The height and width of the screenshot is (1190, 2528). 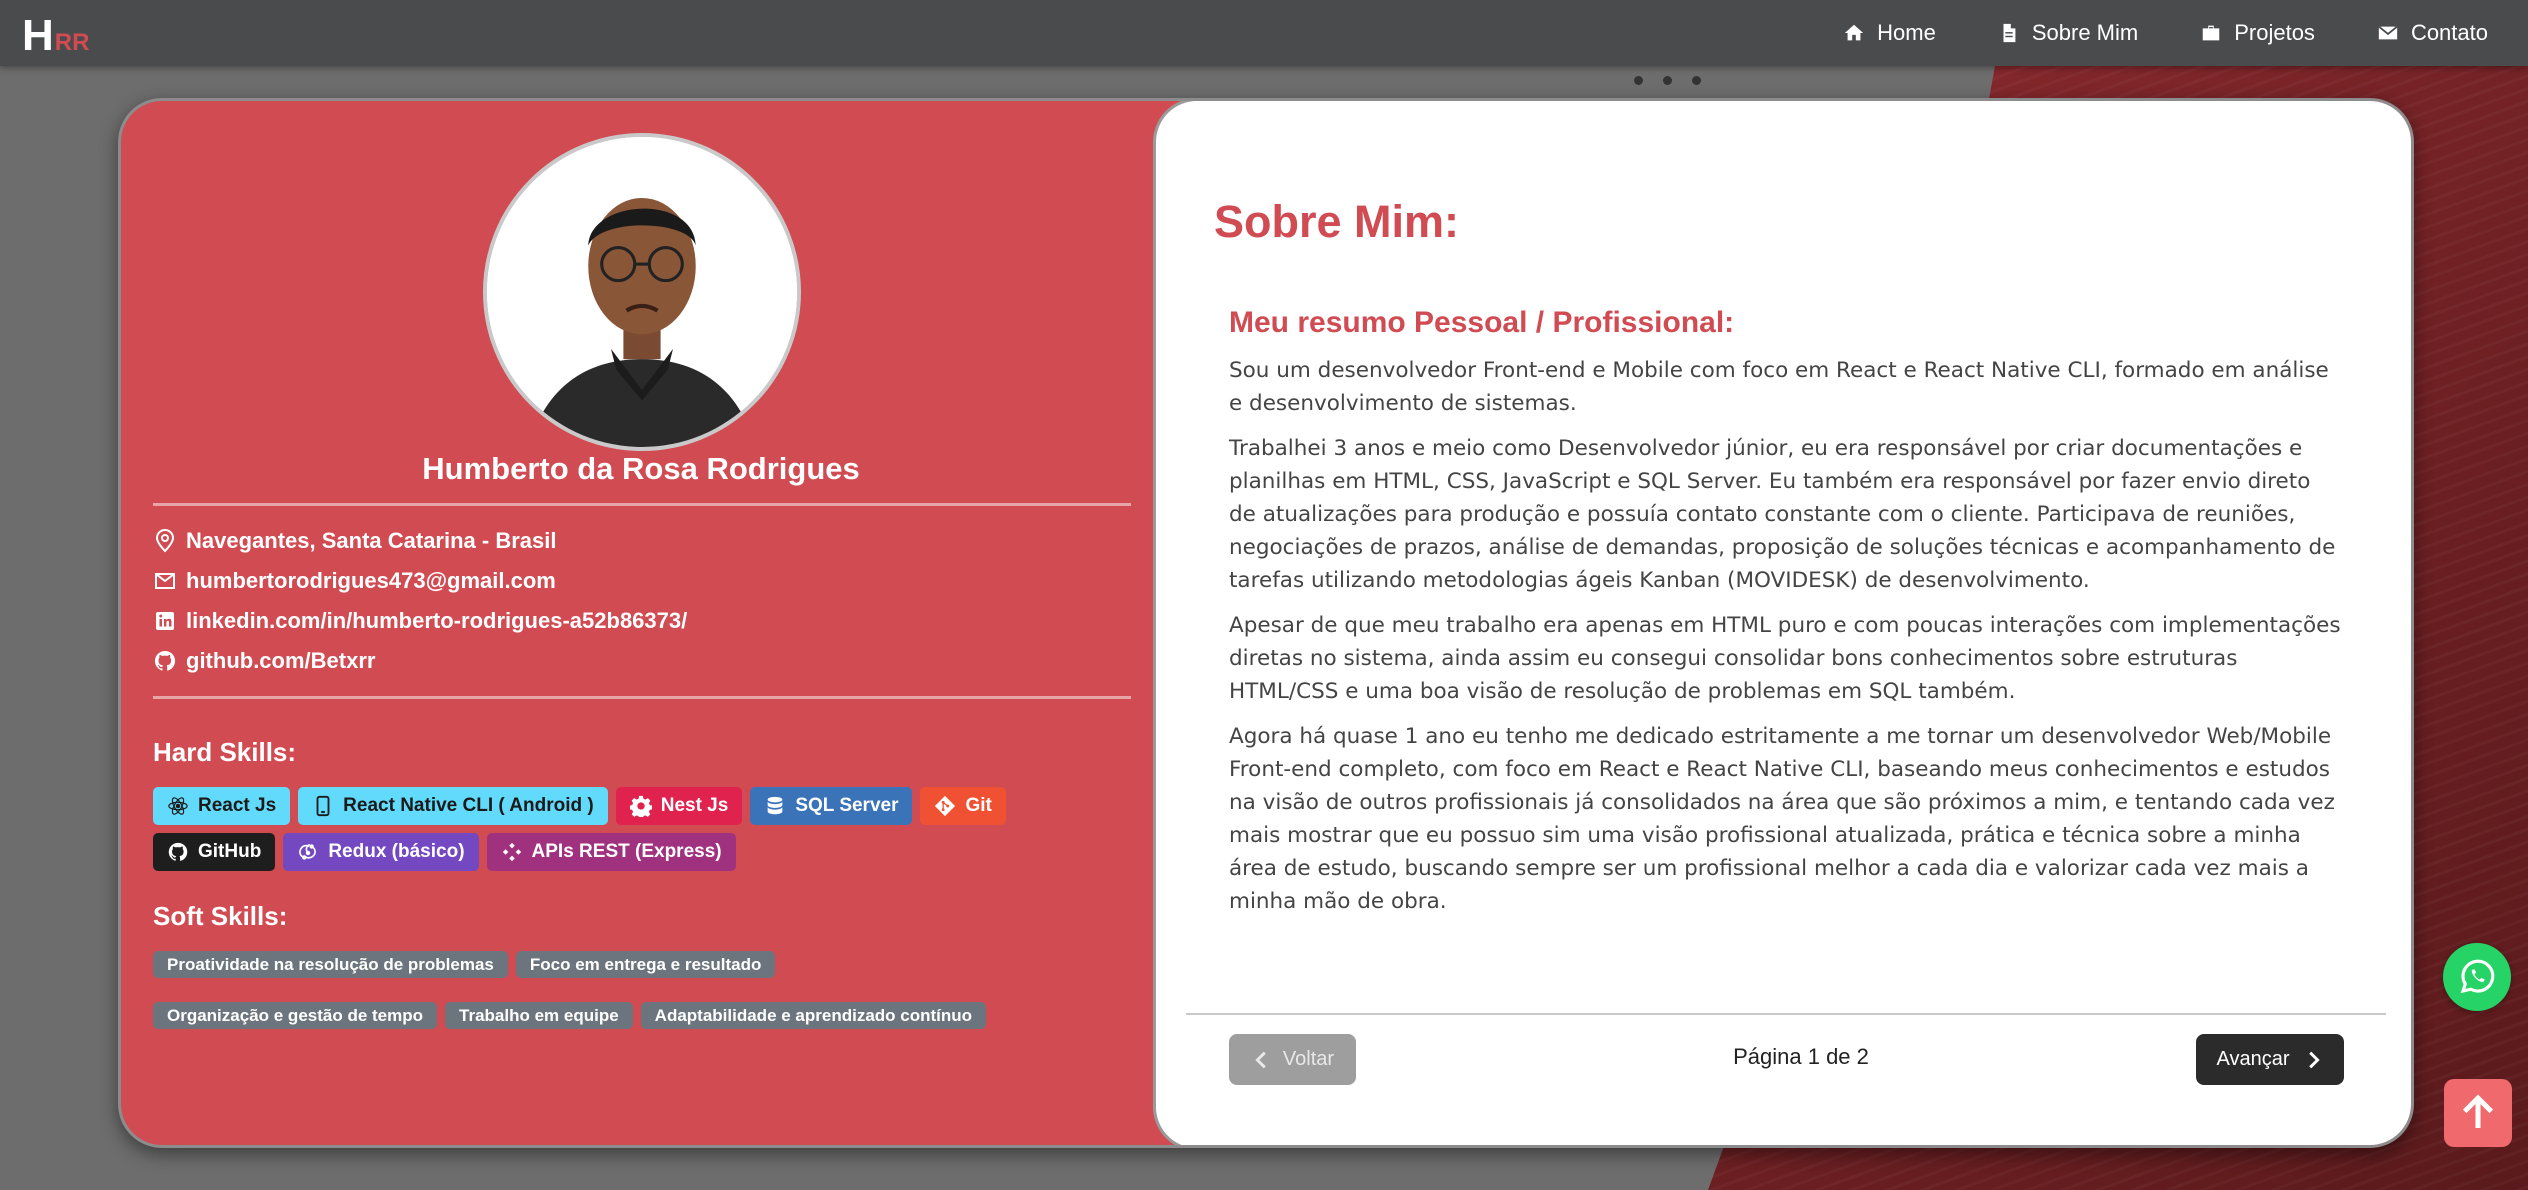 I want to click on nav-sobre-mim: Sobre Mim, so click(x=2068, y=33).